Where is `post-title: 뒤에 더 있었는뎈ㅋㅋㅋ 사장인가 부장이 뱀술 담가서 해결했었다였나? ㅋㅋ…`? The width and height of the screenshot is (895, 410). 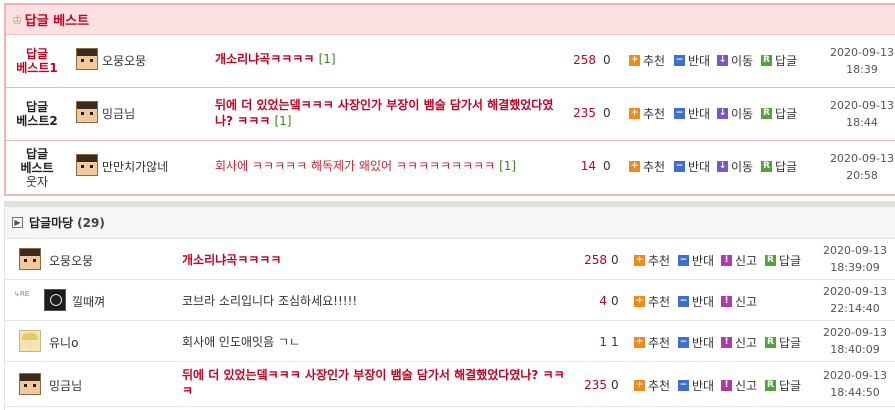 post-title: 뒤에 더 있었는뎈ㅋㅋㅋ 사장인가 부장이 뱀술 담가서 해결했었다였나? ㅋㅋ… is located at coordinates (390, 113).